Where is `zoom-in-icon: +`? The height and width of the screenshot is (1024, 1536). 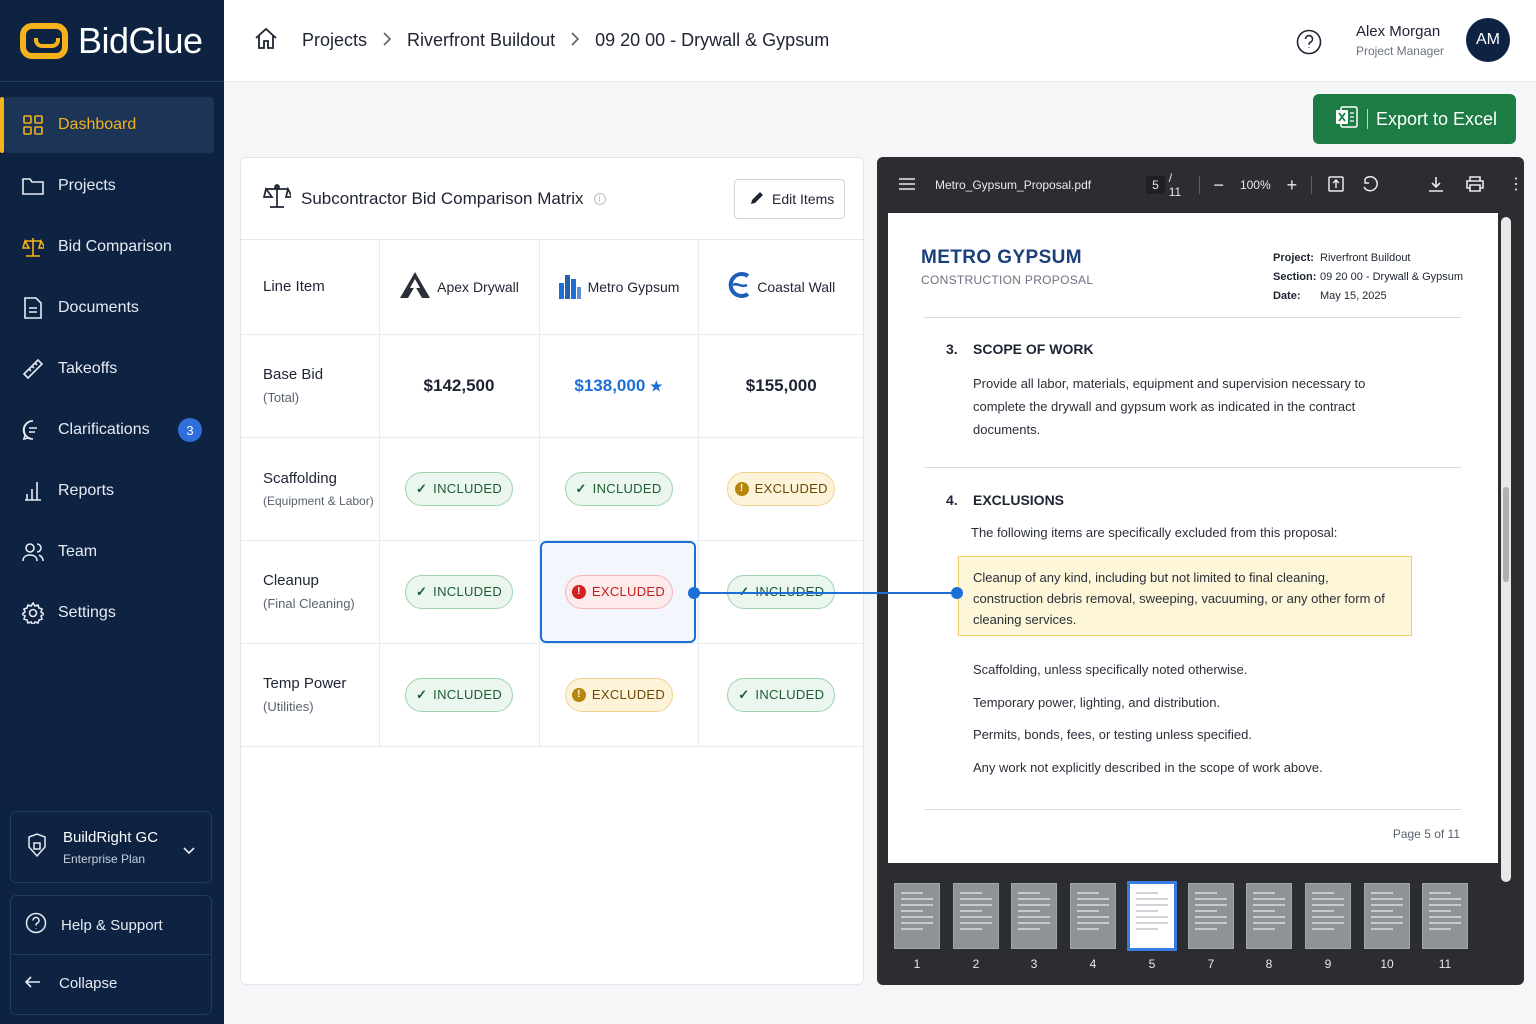 zoom-in-icon: + is located at coordinates (1292, 185).